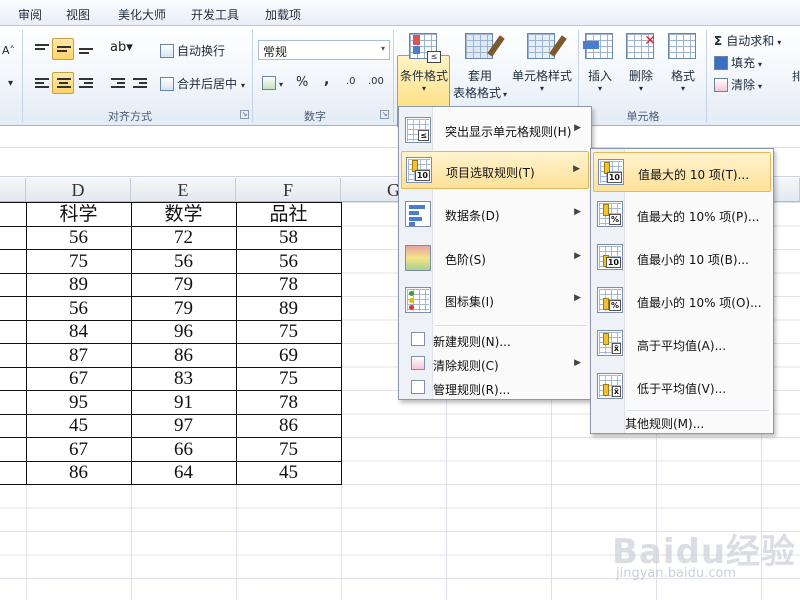  Describe the element at coordinates (288, 214) in the screenshot. I see `header-social: 品社` at that location.